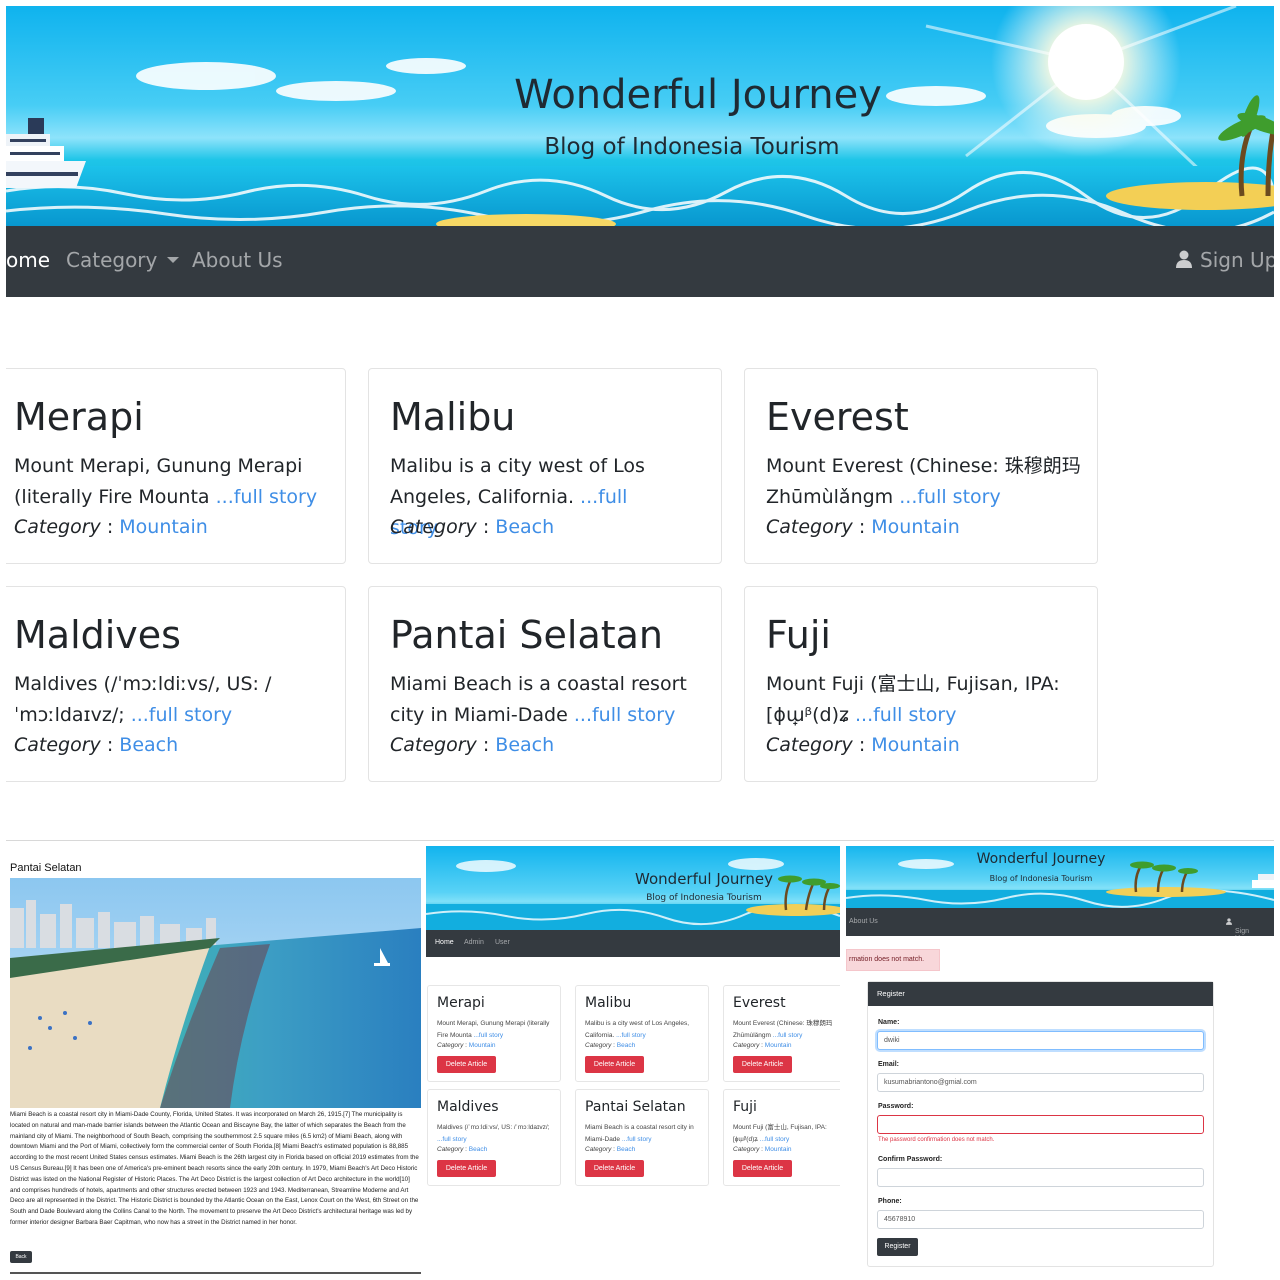  What do you see at coordinates (704, 879) in the screenshot?
I see `admin-site-title: Wonderful Journey` at bounding box center [704, 879].